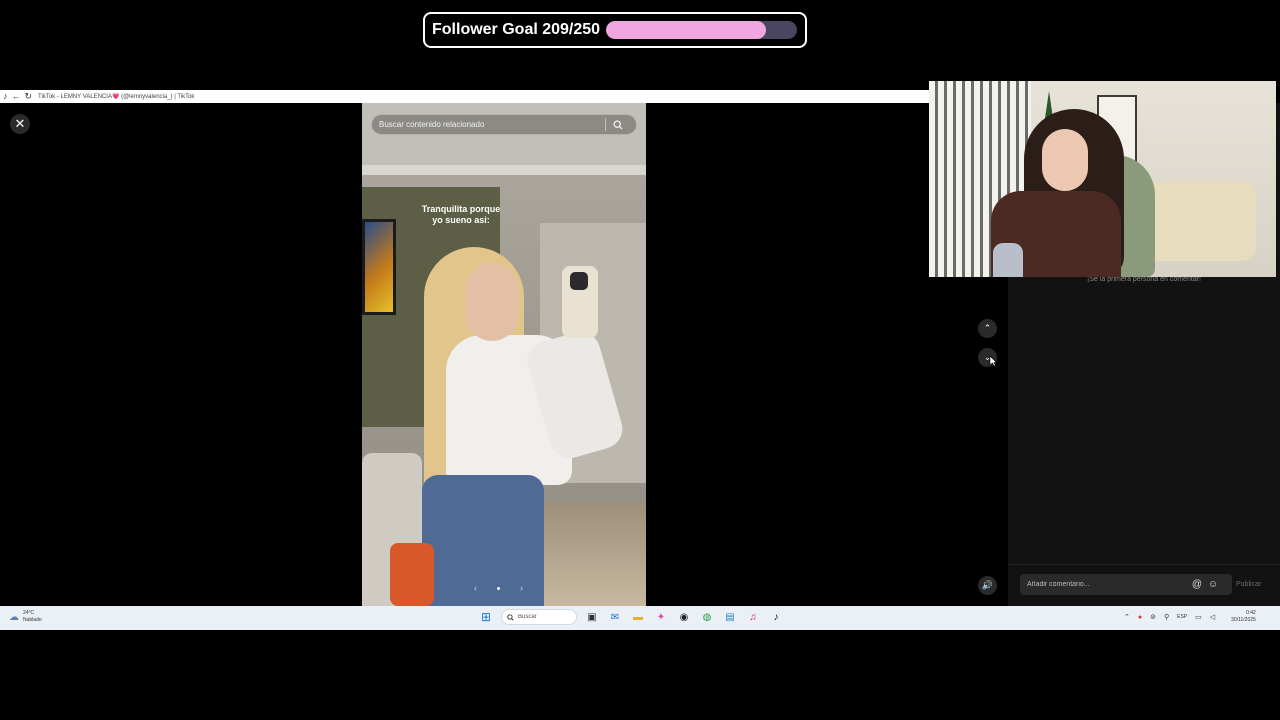 The width and height of the screenshot is (1280, 720). Describe the element at coordinates (1166, 617) in the screenshot. I see `microphone-icon: ⚲` at that location.